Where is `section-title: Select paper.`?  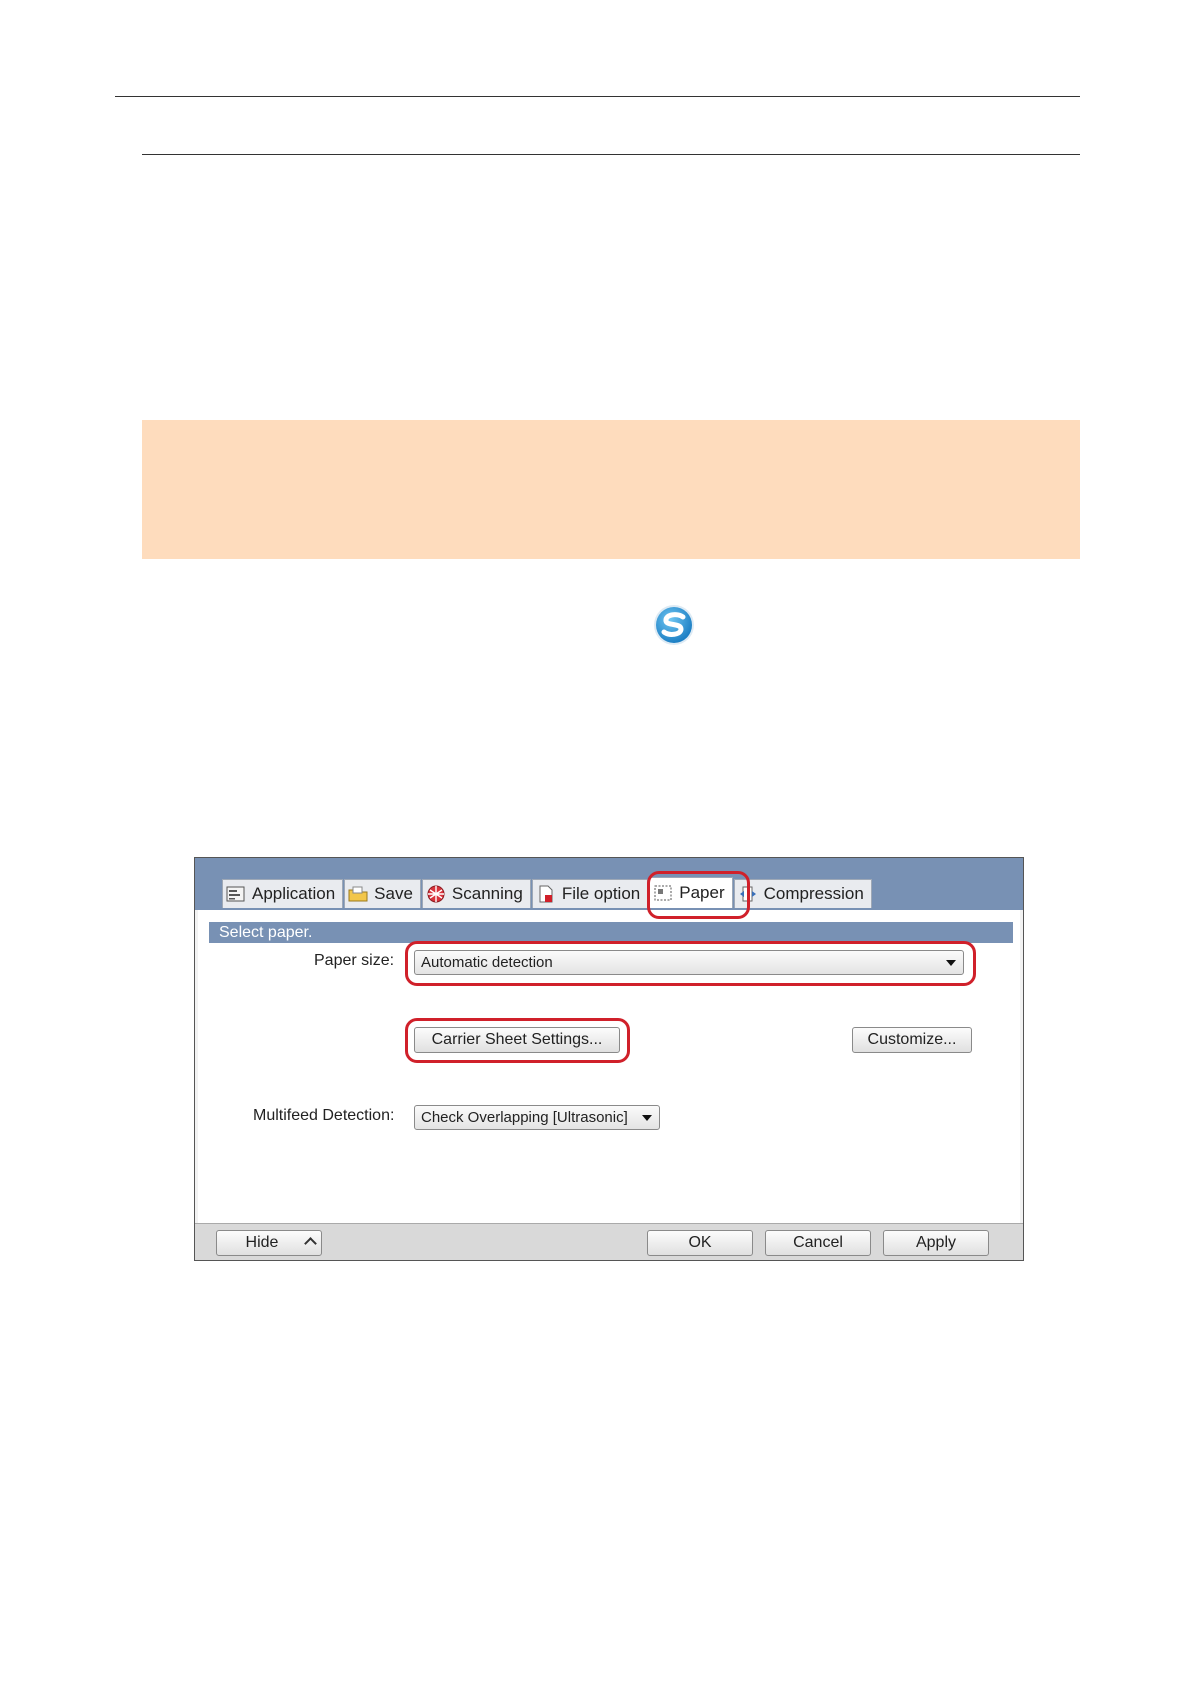 section-title: Select paper. is located at coordinates (611, 932).